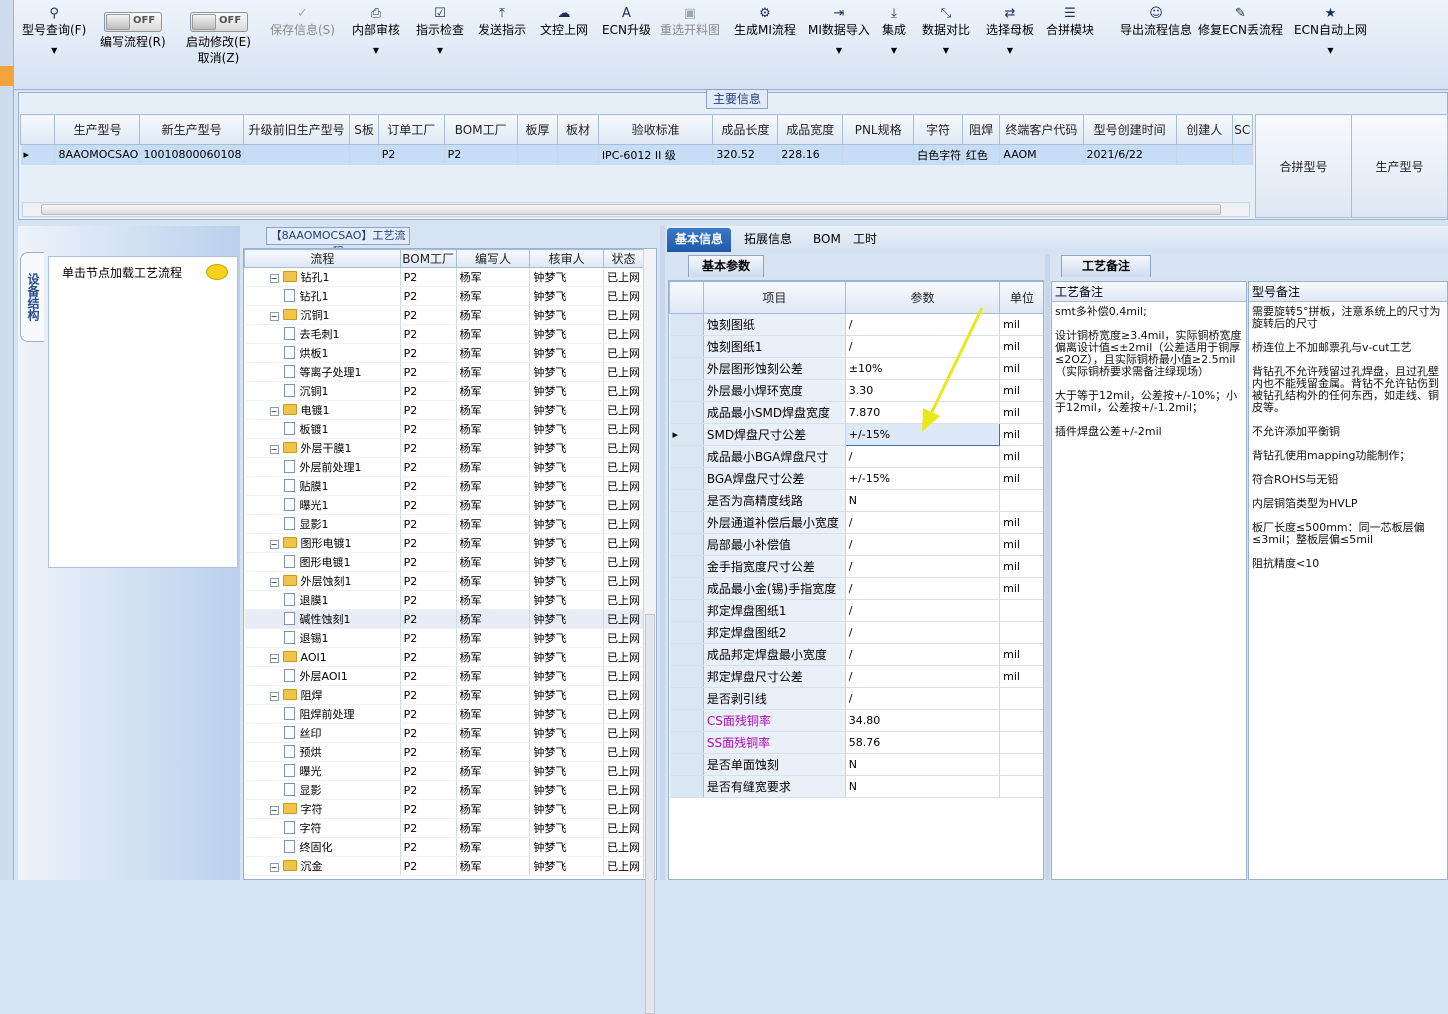 Image resolution: width=1448 pixels, height=1014 pixels. Describe the element at coordinates (444, 296) in the screenshot. I see `tree-row: 钻孔1 P2 杨军 钟梦飞 已上网` at that location.